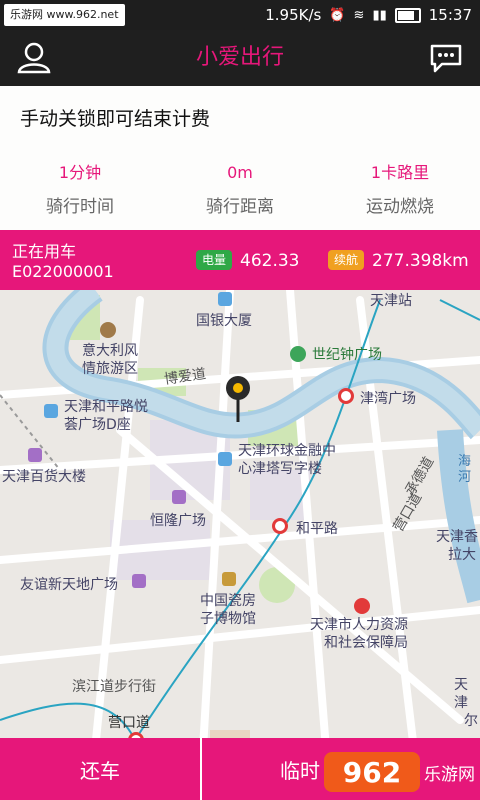 The width and height of the screenshot is (480, 800). What do you see at coordinates (114, 687) in the screenshot?
I see `map-label-binjiang: 滨江道步行街` at bounding box center [114, 687].